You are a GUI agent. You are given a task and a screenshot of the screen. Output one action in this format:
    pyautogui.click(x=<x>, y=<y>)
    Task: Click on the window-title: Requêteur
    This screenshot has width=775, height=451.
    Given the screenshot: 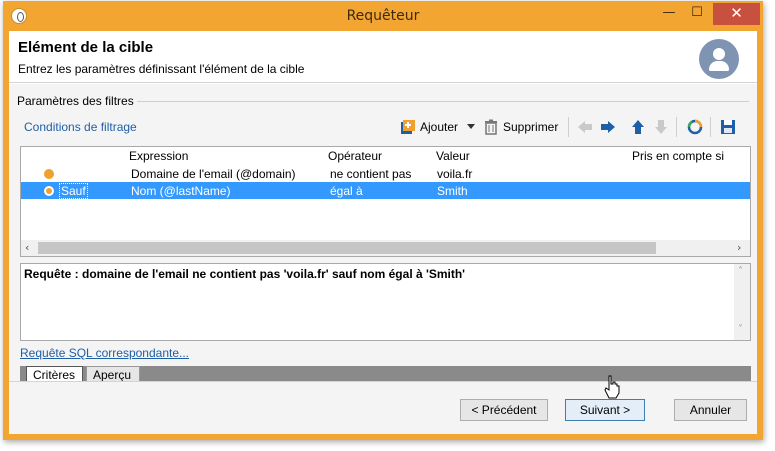 What is the action you would take?
    pyautogui.click(x=383, y=16)
    